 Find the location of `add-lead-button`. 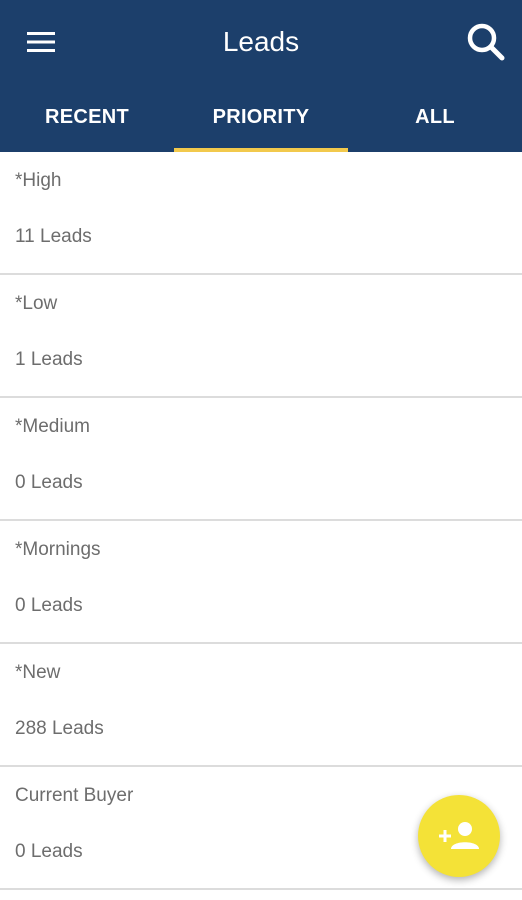

add-lead-button is located at coordinates (459, 836).